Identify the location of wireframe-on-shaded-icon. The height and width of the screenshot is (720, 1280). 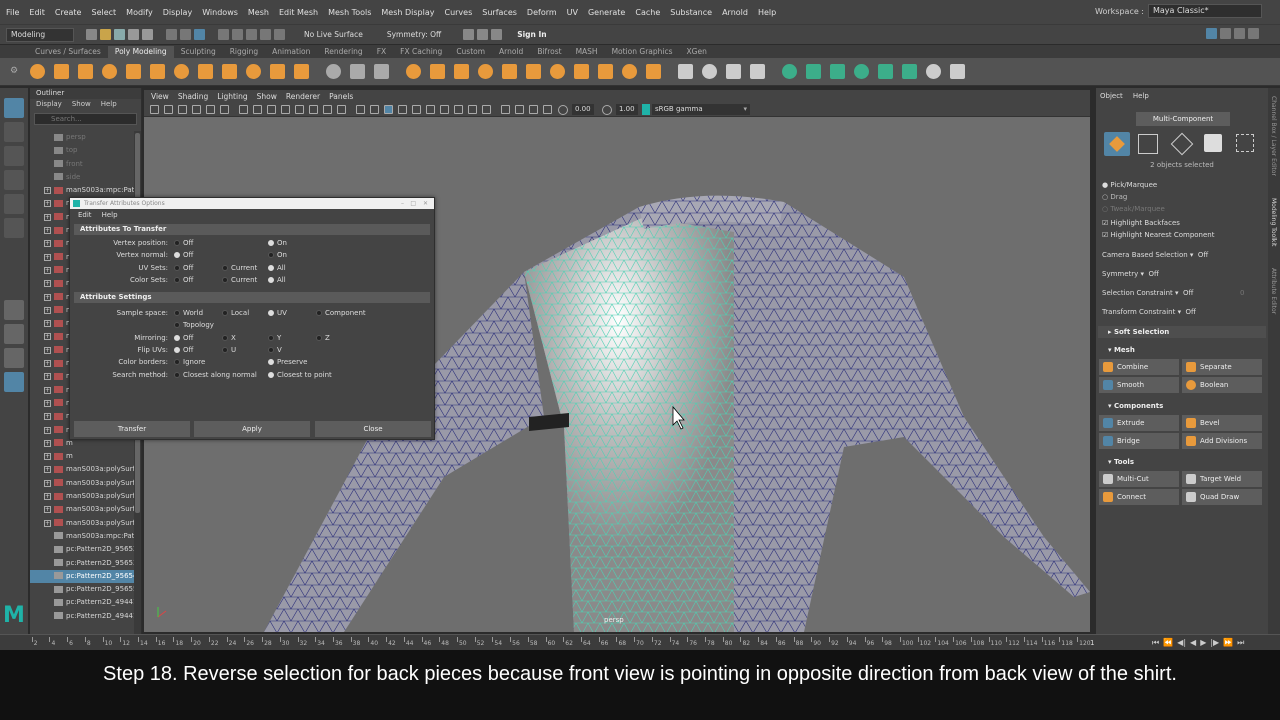
(388, 109).